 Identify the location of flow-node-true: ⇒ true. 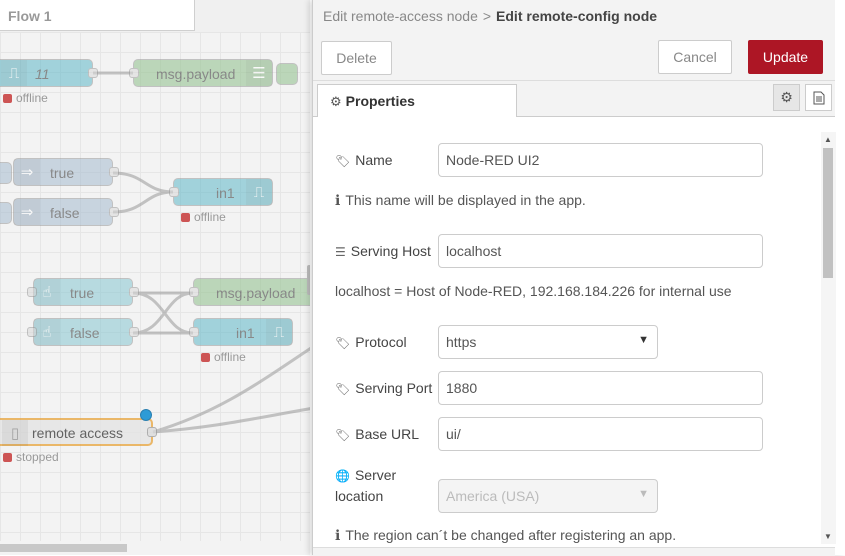
(66, 172).